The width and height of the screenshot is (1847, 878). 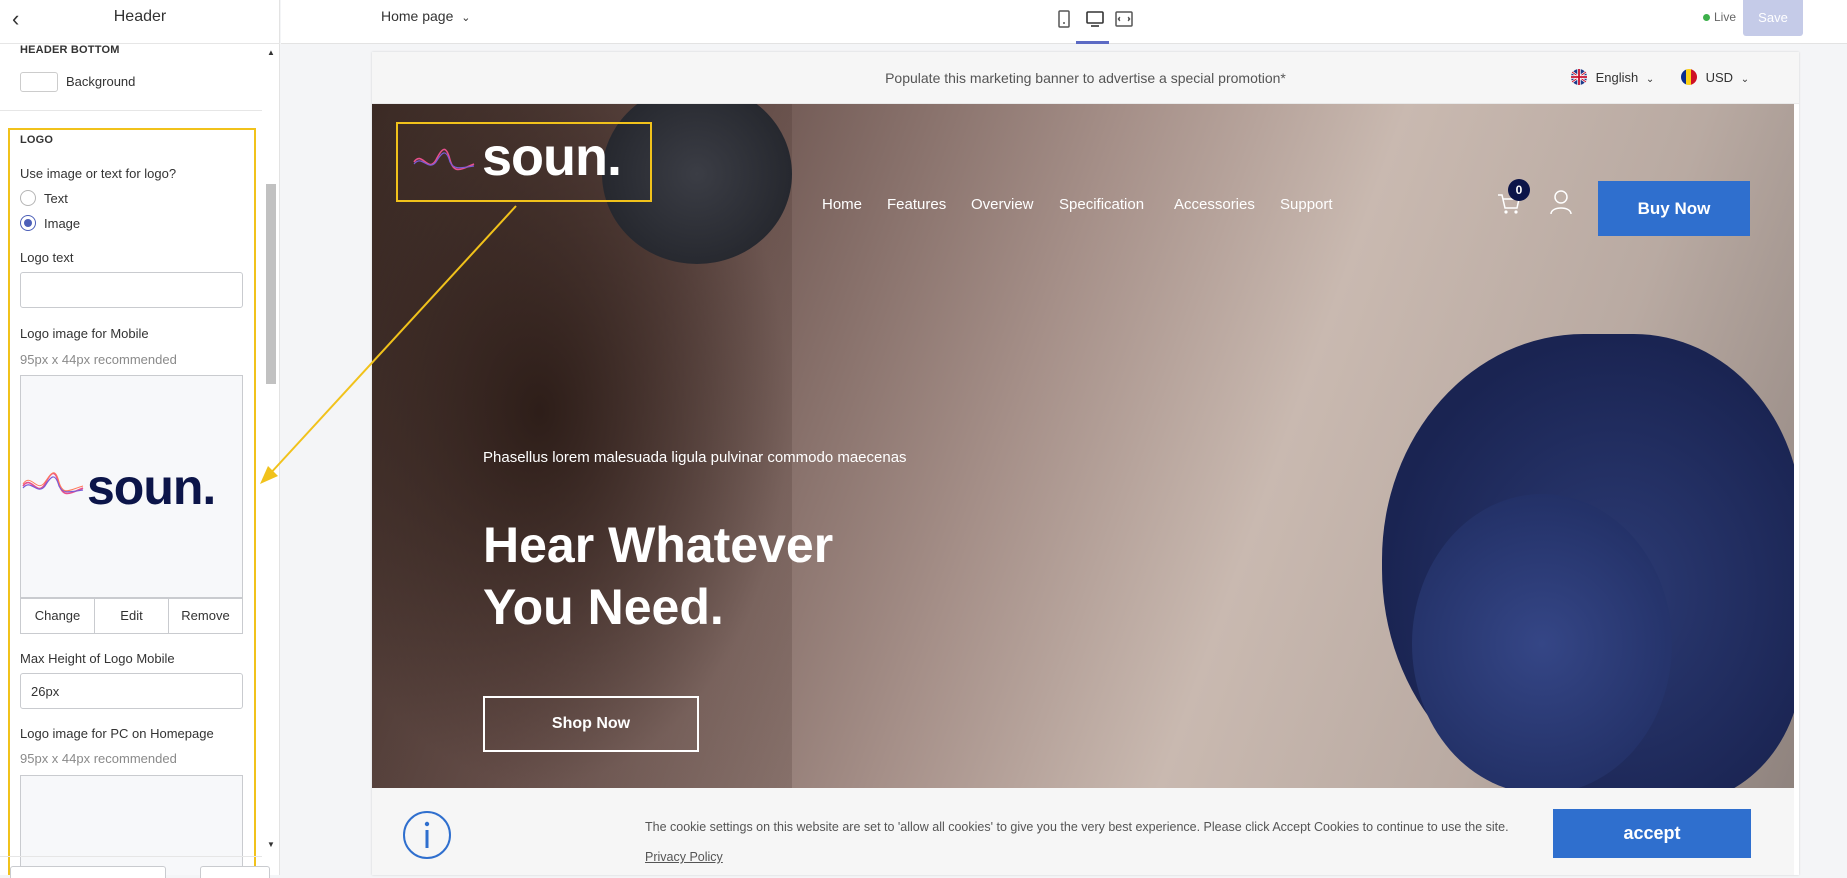 What do you see at coordinates (427, 835) in the screenshot?
I see `info-icon` at bounding box center [427, 835].